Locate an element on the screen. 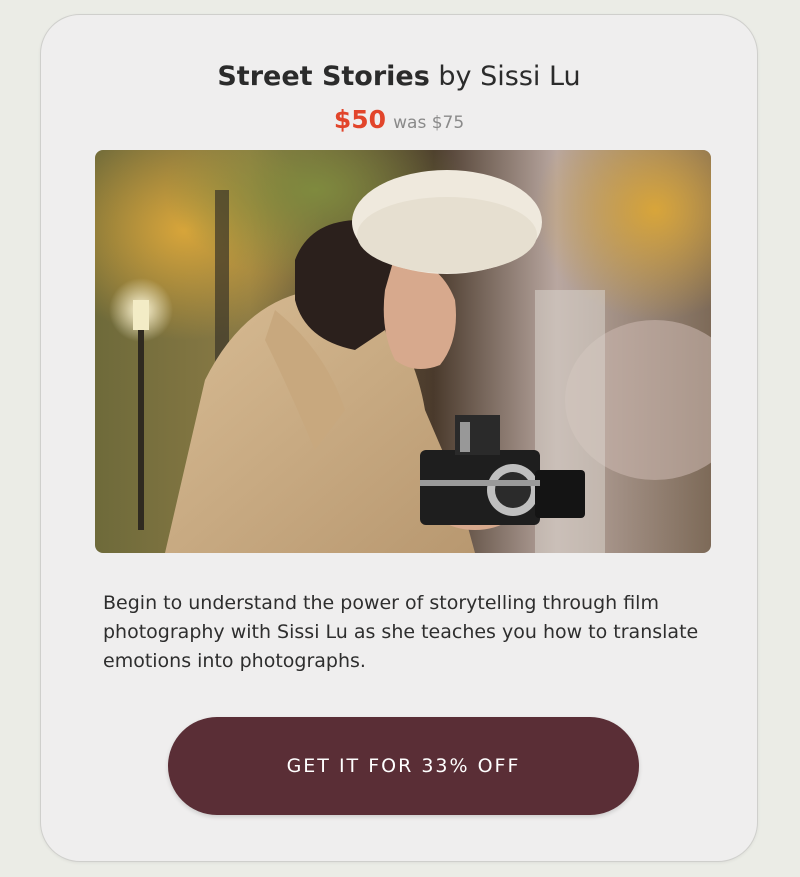 This screenshot has width=800, height=877. product-title: Street Stories is located at coordinates (323, 76).